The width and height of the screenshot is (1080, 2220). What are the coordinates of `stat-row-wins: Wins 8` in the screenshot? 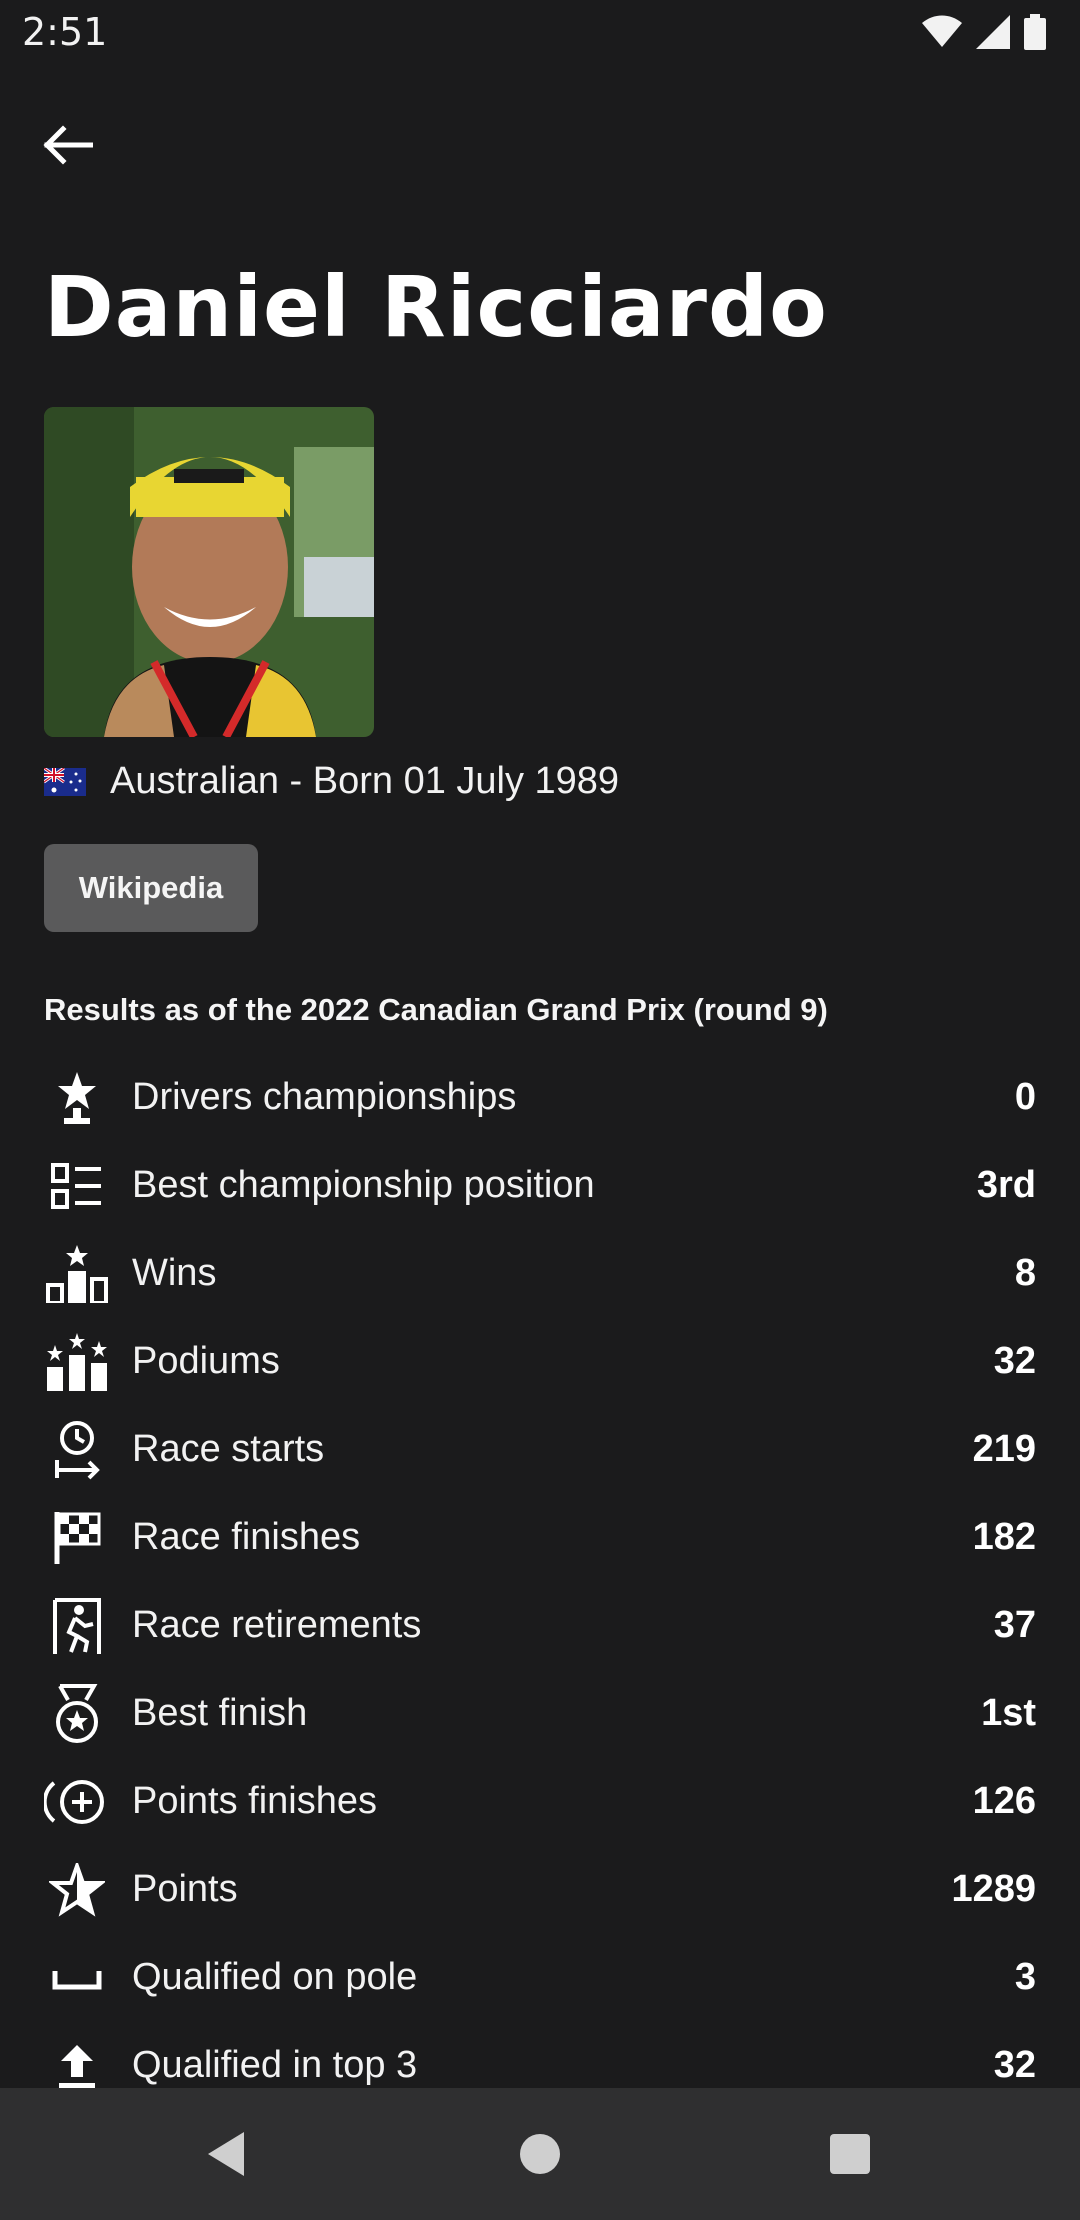 It's located at (540, 1274).